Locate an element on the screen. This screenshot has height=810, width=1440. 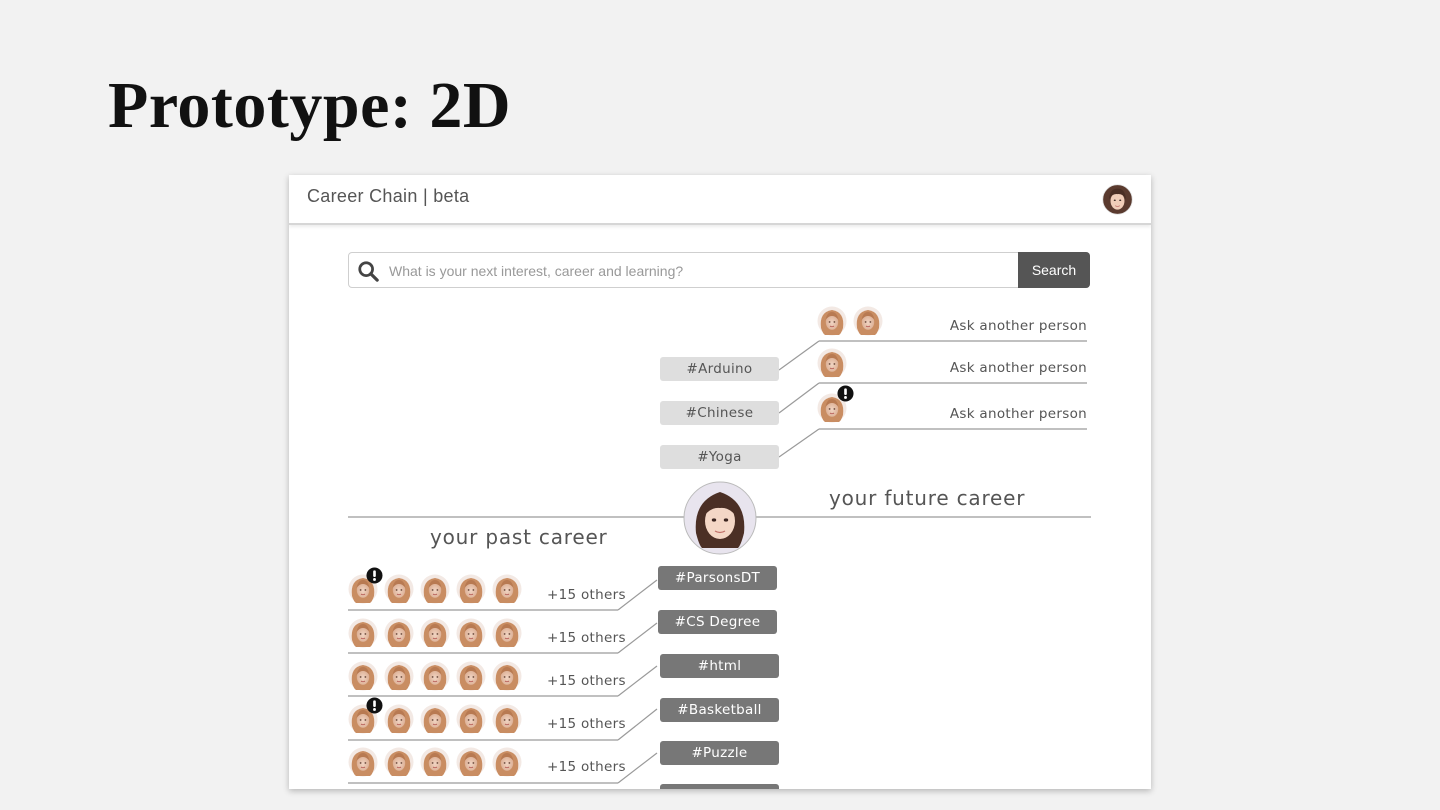
future-interest-tag: #Arduino is located at coordinates (719, 369).